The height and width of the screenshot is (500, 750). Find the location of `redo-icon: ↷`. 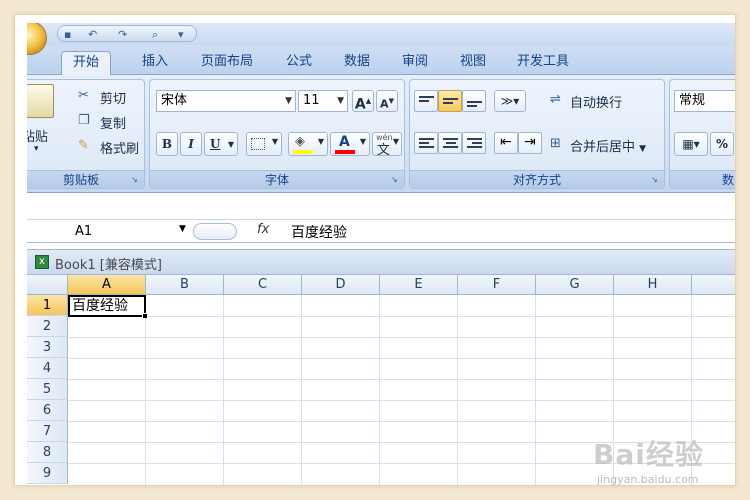

redo-icon: ↷ is located at coordinates (122, 34).